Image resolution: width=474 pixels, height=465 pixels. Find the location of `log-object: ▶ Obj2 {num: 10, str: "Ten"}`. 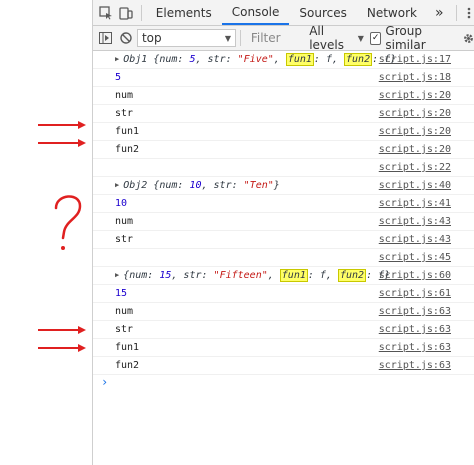

log-object: ▶ Obj2 {num: 10, str: "Ten"} is located at coordinates (197, 185).